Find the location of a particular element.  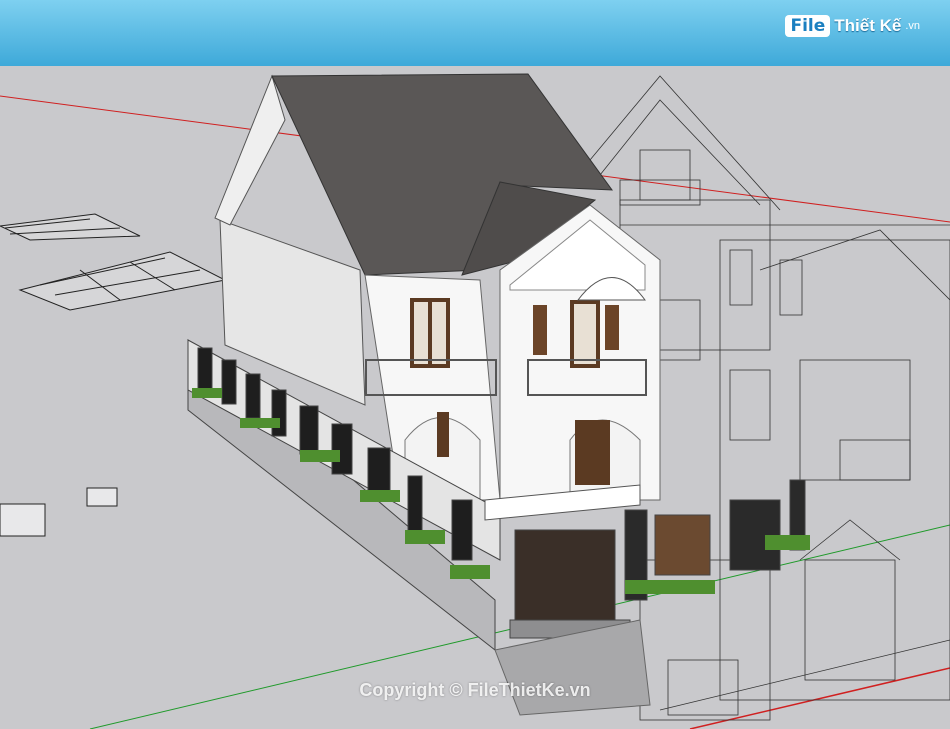

site-logo: File Thiết Kế .vn is located at coordinates (852, 26).